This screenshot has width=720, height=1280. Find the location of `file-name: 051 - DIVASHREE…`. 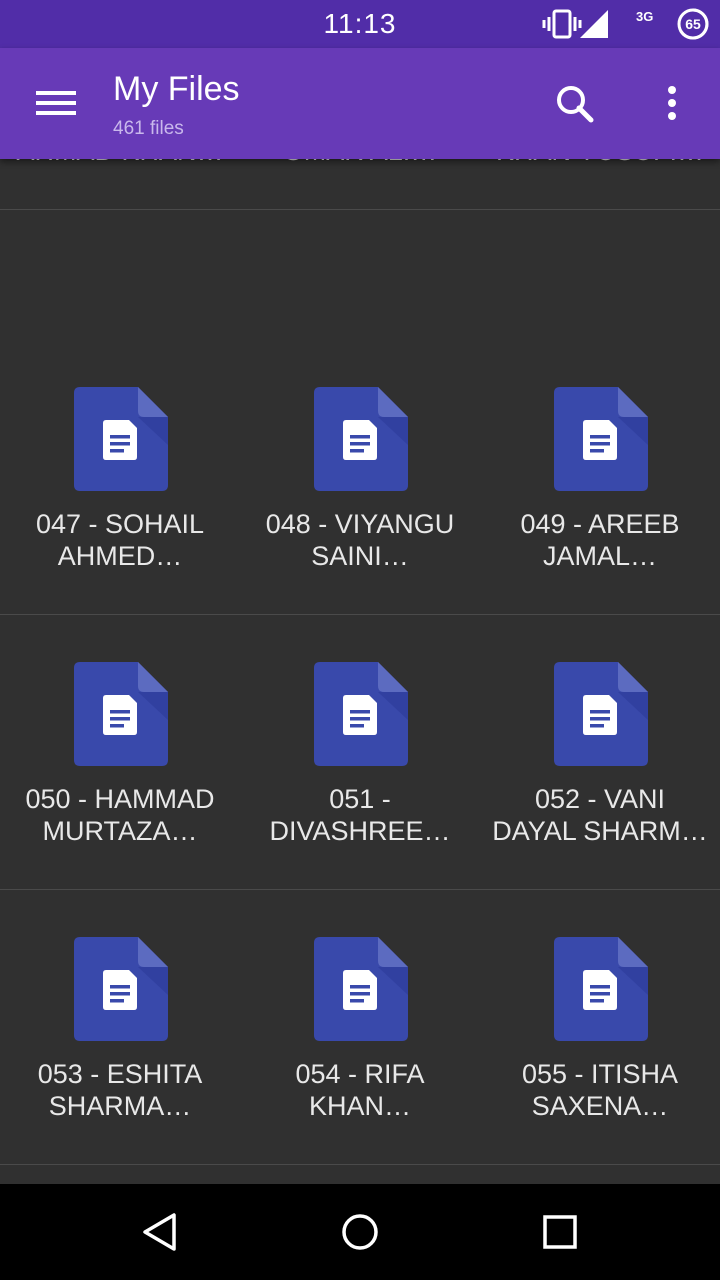

file-name: 051 - DIVASHREE… is located at coordinates (360, 815).